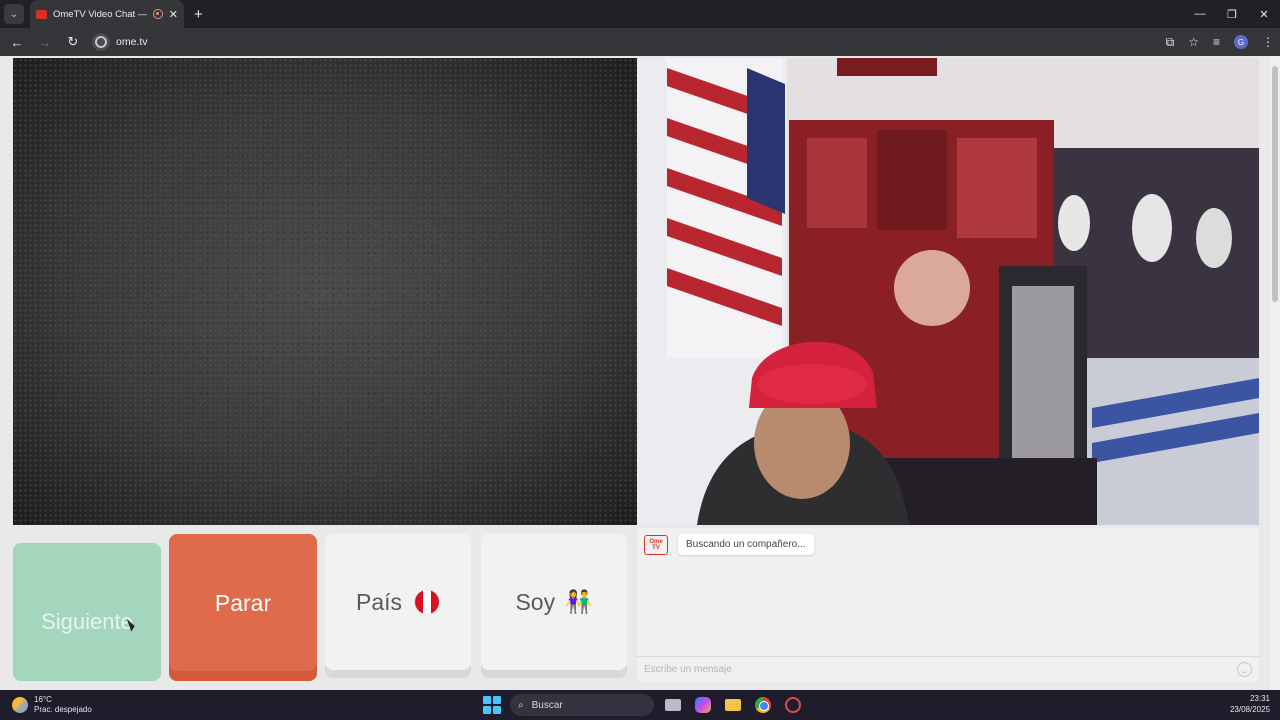  Describe the element at coordinates (20, 705) in the screenshot. I see `partly-cloudy-icon` at that location.